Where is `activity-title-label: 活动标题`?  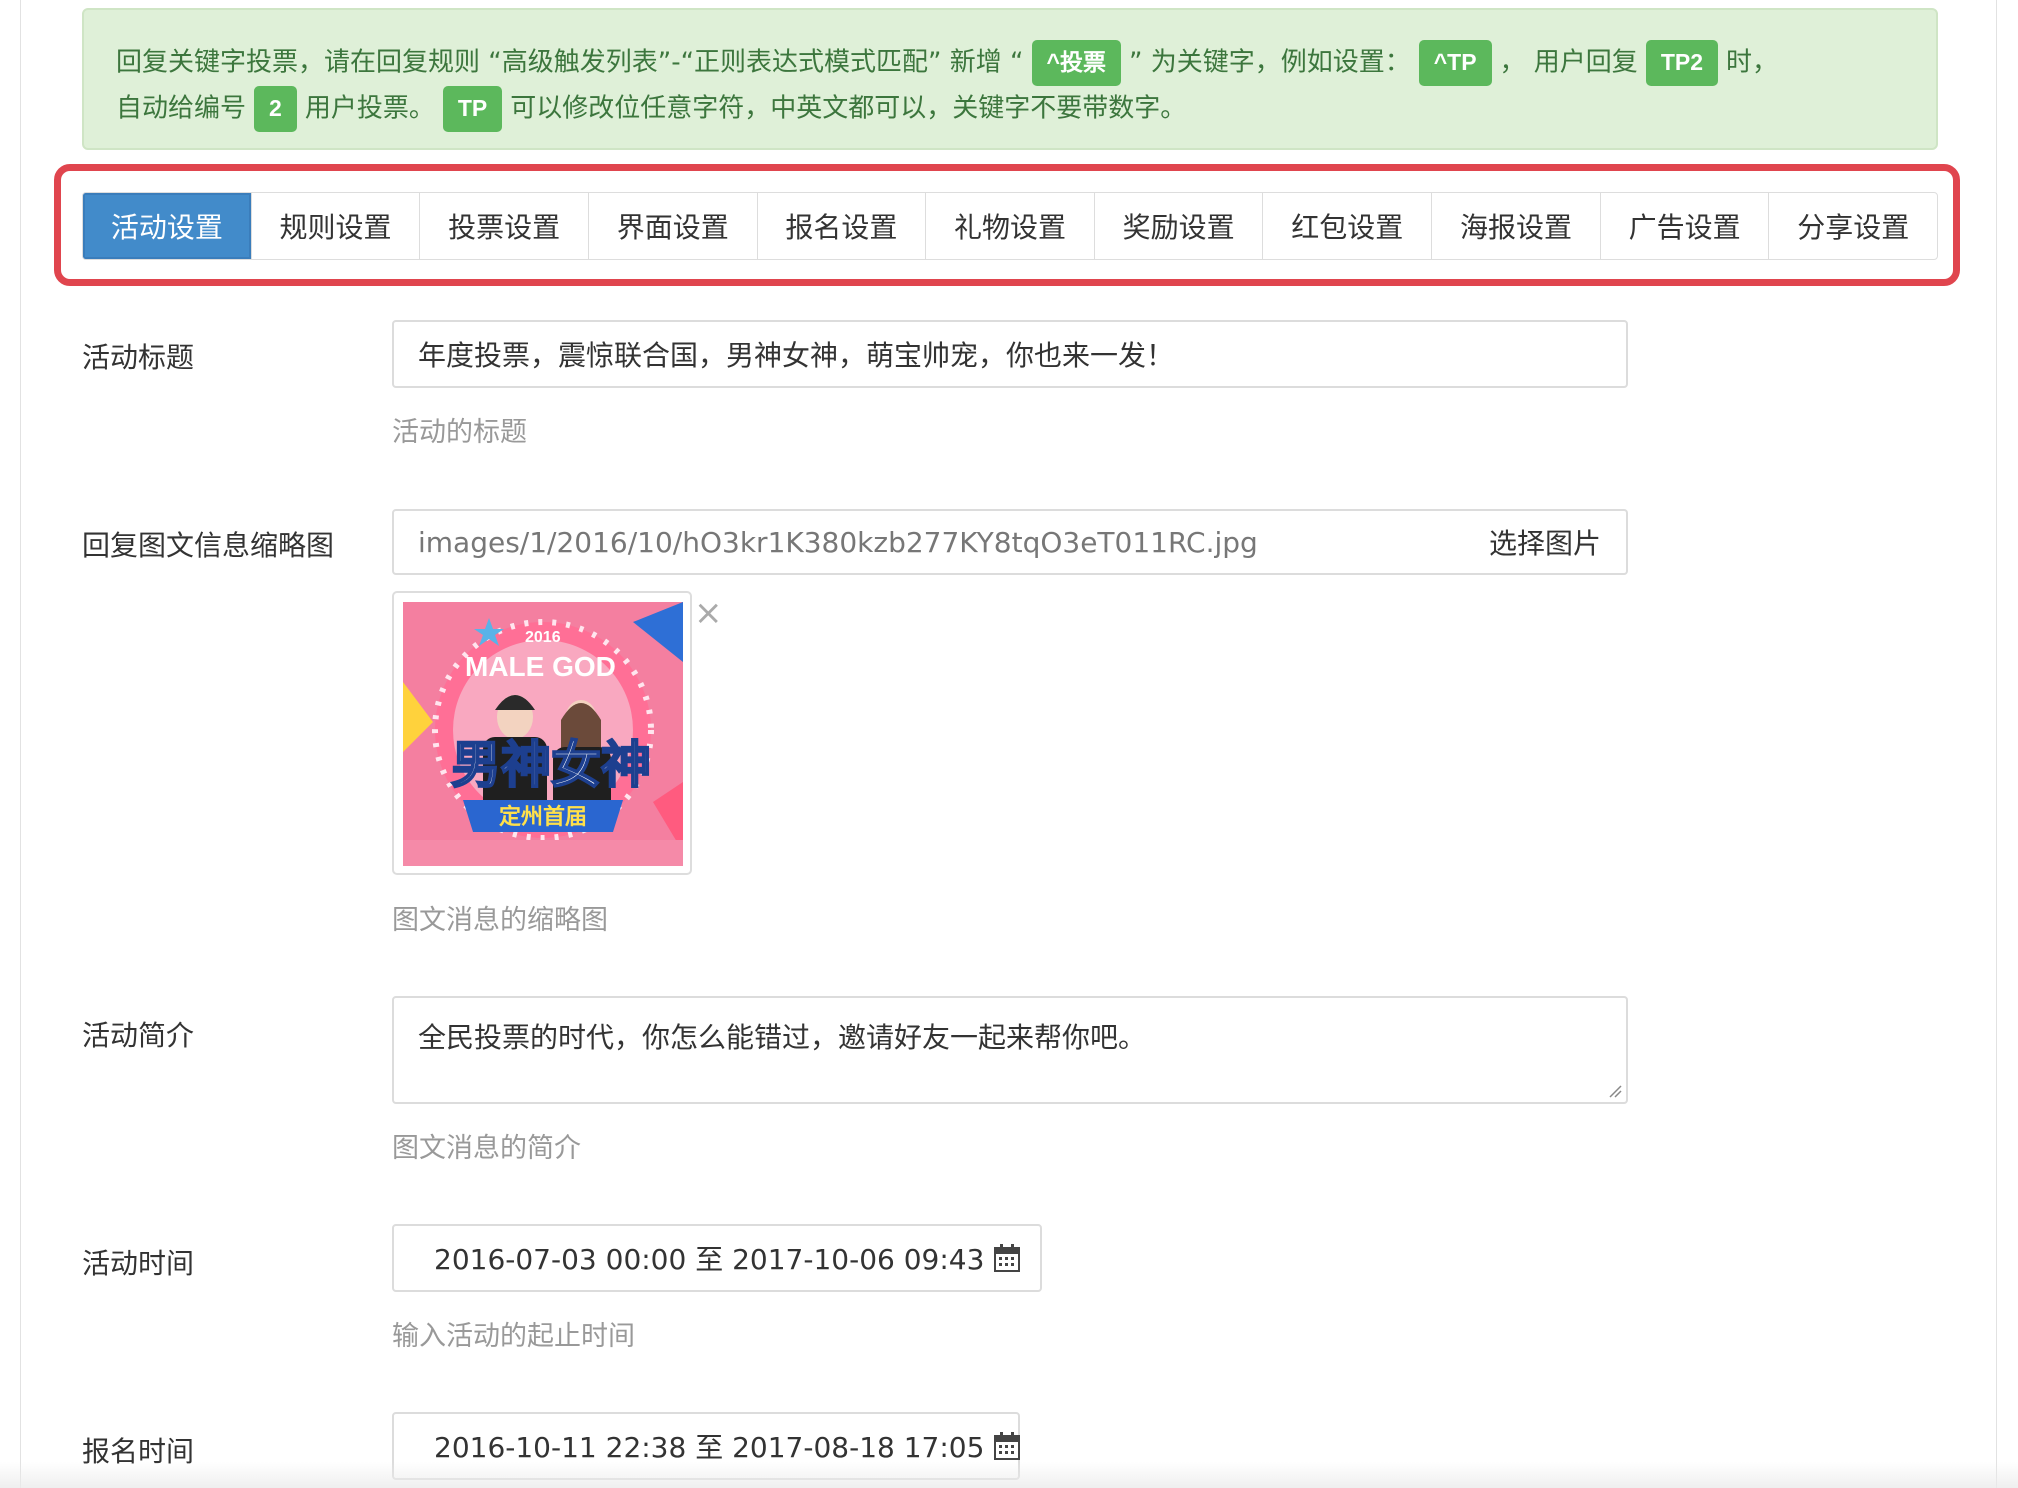
activity-title-label: 活动标题 is located at coordinates (138, 357).